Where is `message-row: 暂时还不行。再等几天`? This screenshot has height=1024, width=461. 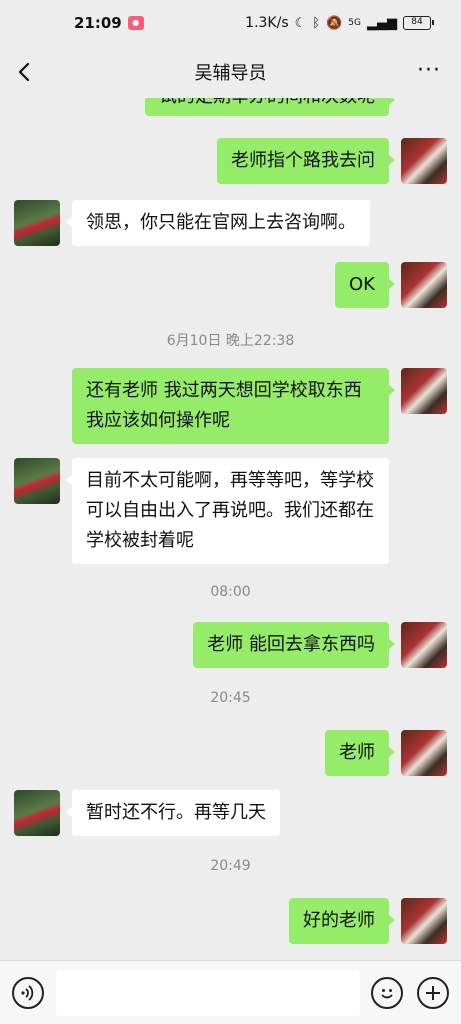
message-row: 暂时还不行。再等几天 is located at coordinates (147, 813).